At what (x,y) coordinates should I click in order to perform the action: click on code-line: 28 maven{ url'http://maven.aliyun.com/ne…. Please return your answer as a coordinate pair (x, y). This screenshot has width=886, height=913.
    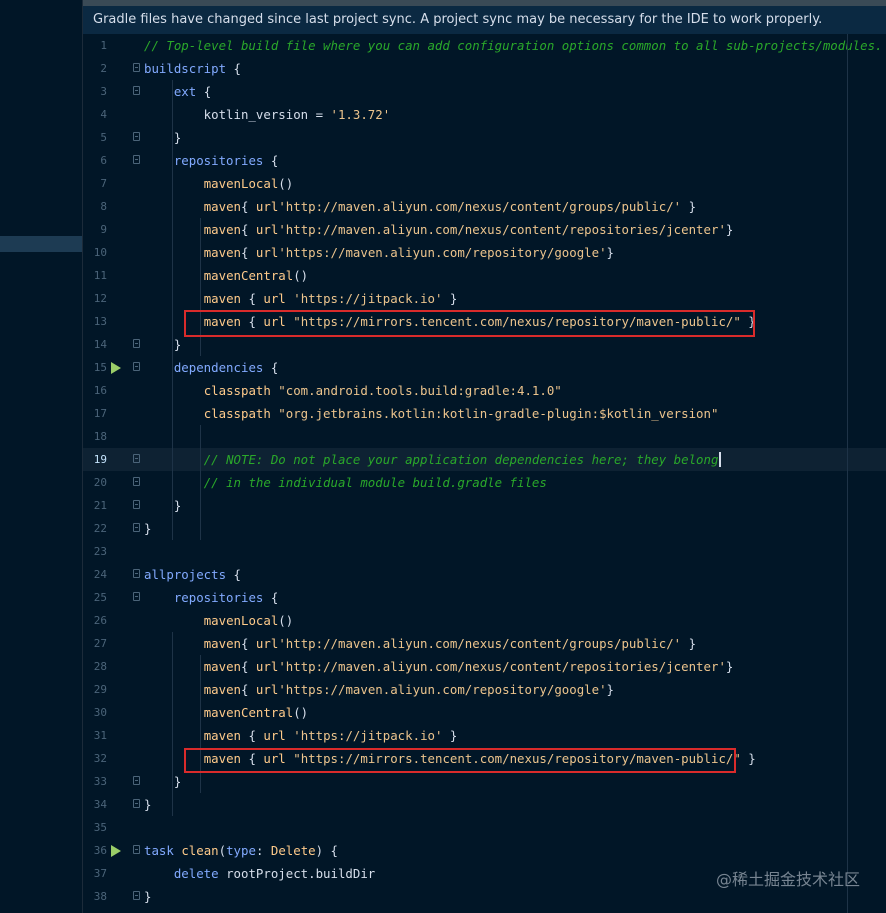
    Looking at the image, I should click on (484, 666).